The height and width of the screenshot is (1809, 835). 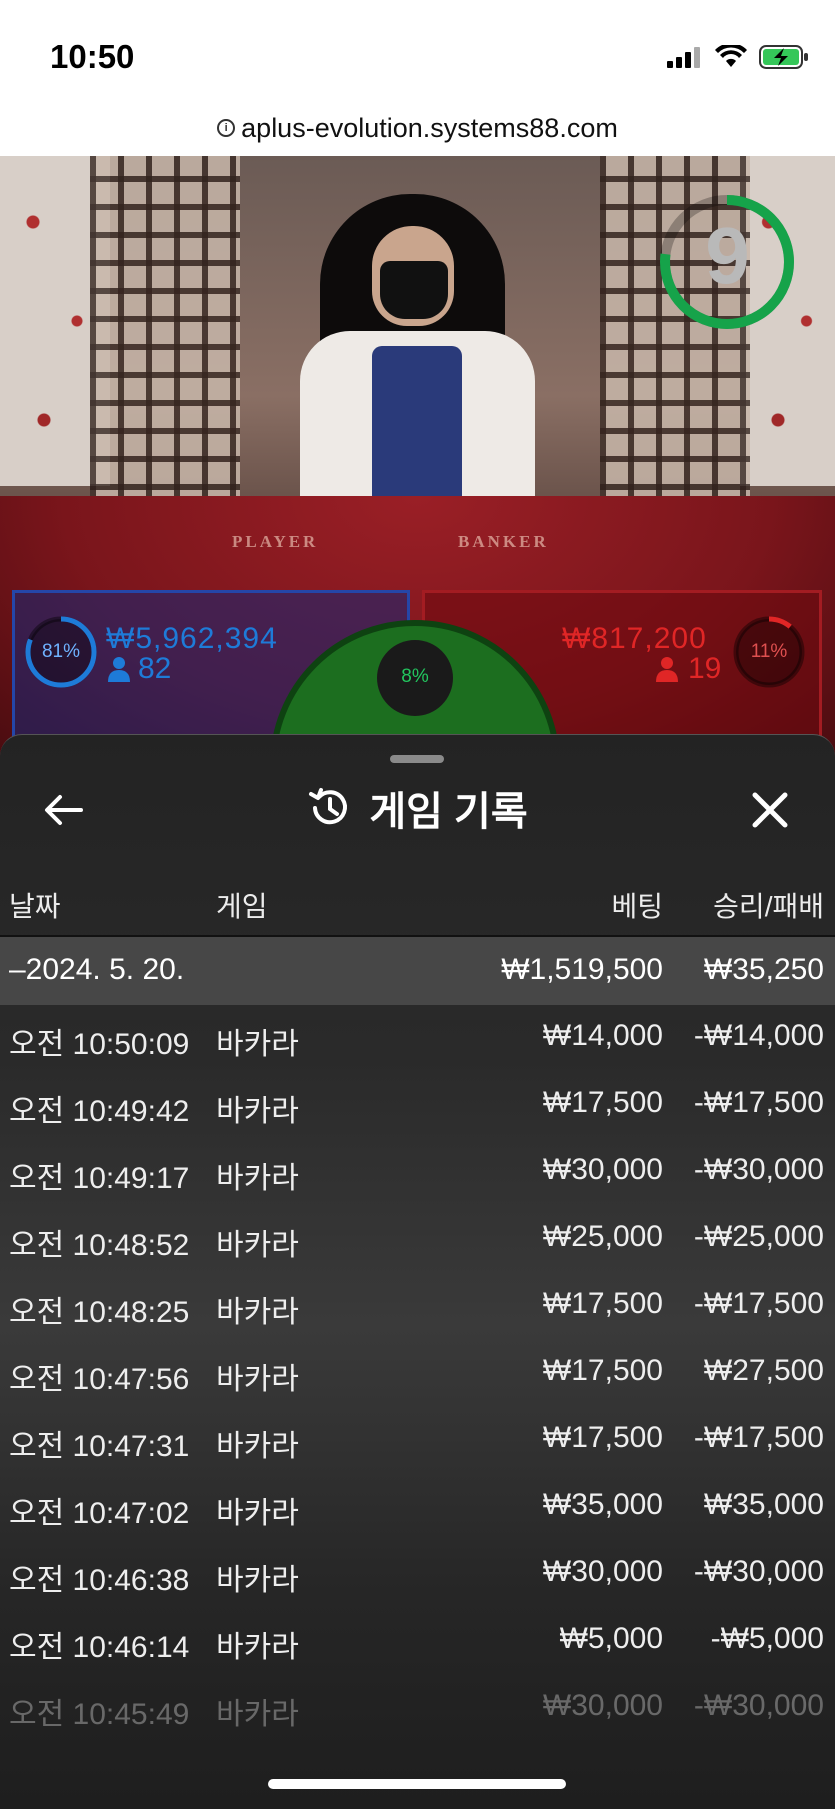 I want to click on status-bar: 10:50, so click(x=417, y=50).